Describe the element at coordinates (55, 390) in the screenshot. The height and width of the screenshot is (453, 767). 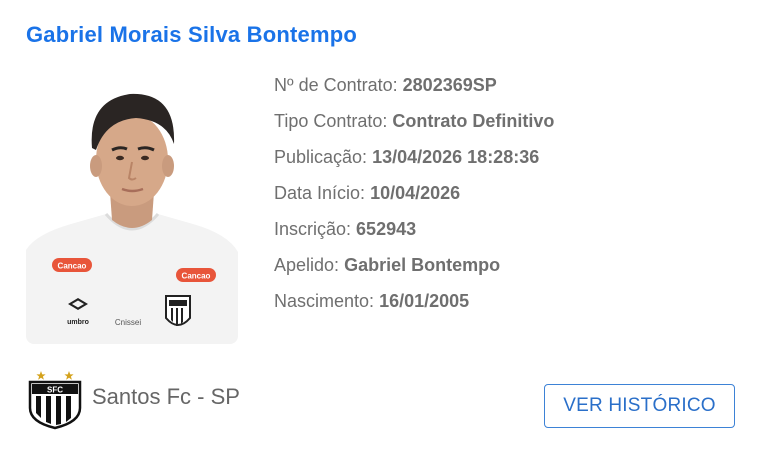
I see `svg-text: SFC` at that location.